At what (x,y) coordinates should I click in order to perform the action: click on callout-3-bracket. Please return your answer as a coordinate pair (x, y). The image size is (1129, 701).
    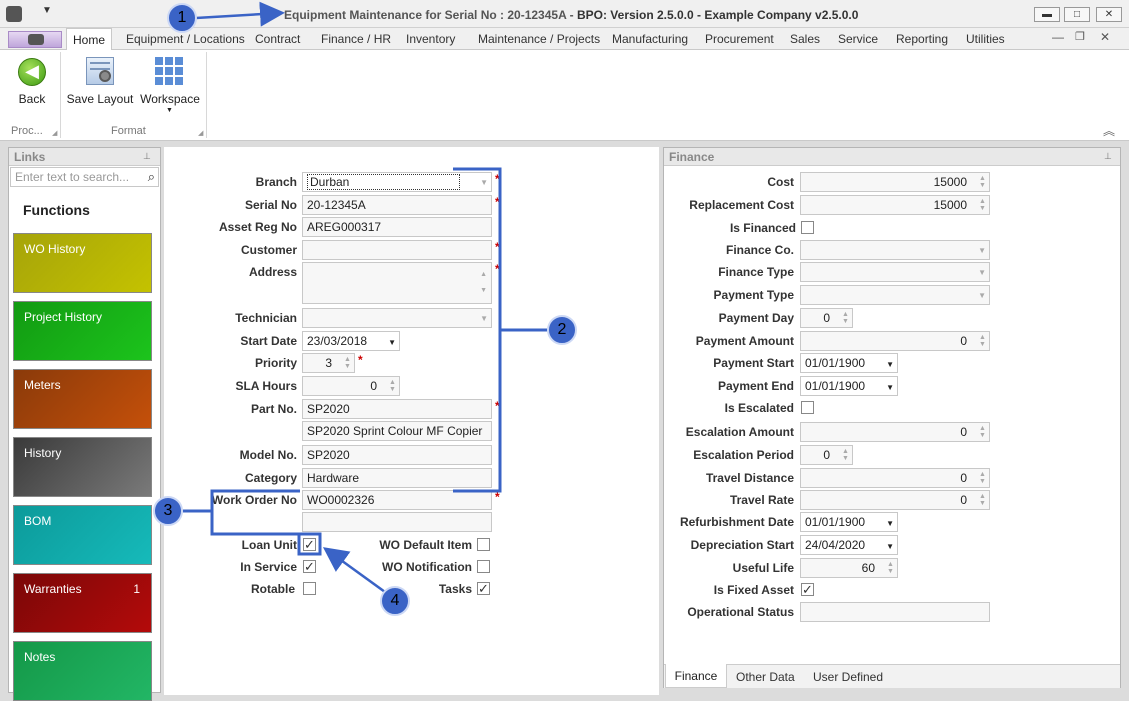
    Looking at the image, I should click on (255, 512).